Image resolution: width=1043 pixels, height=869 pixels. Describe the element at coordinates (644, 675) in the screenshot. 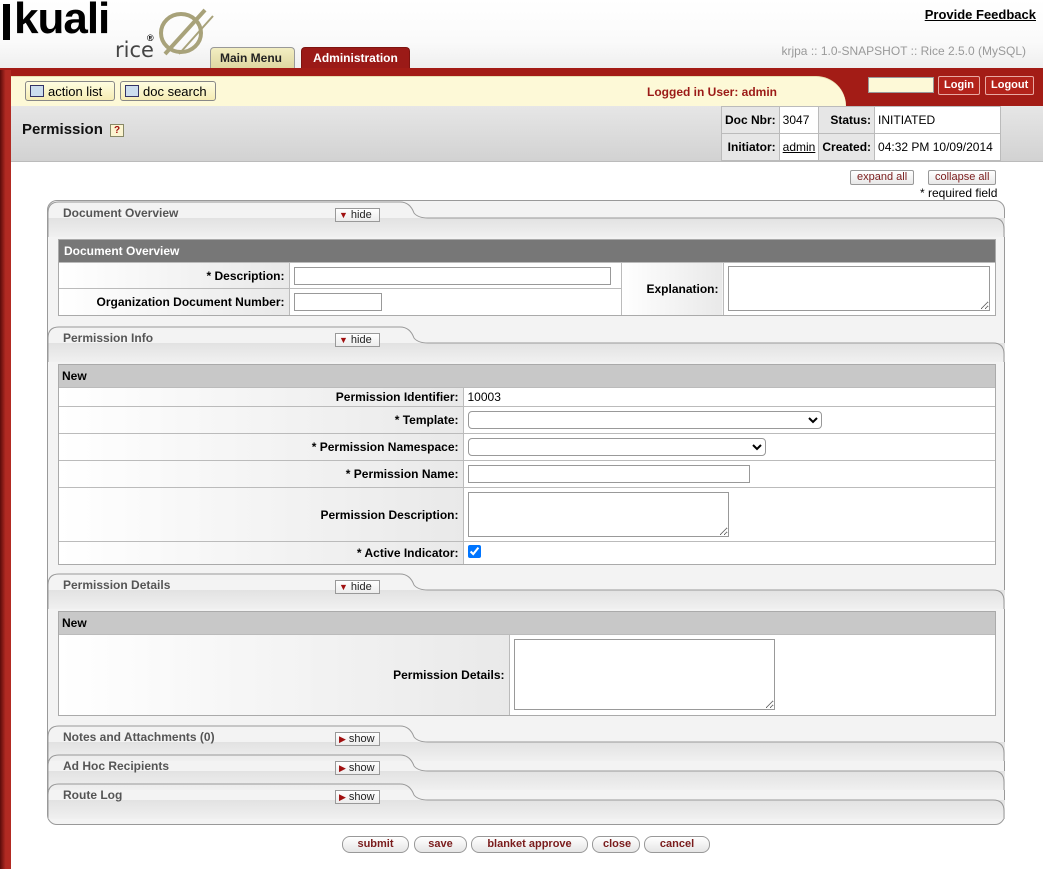

I see `permission-details-textarea` at that location.